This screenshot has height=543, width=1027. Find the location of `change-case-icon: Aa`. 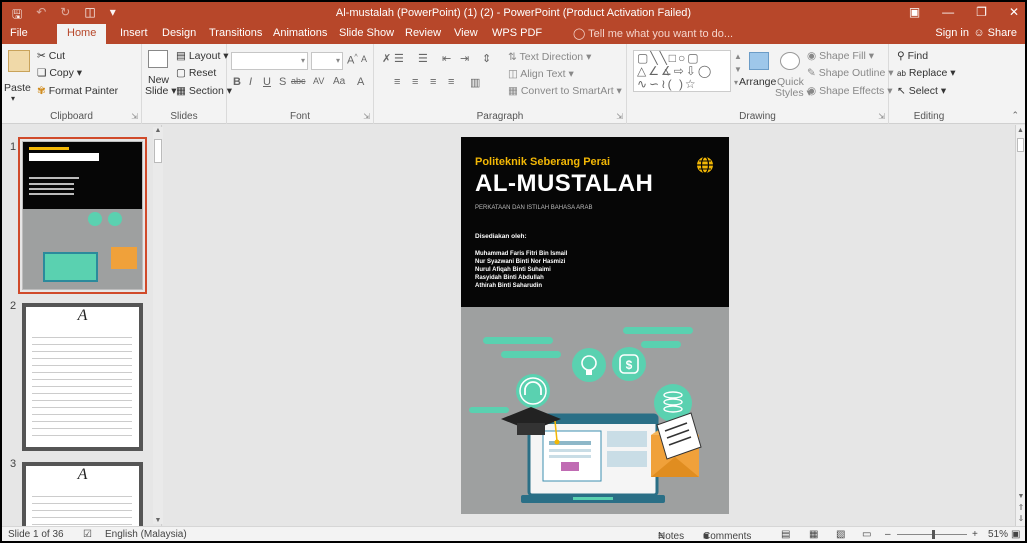

change-case-icon: Aa is located at coordinates (339, 81).